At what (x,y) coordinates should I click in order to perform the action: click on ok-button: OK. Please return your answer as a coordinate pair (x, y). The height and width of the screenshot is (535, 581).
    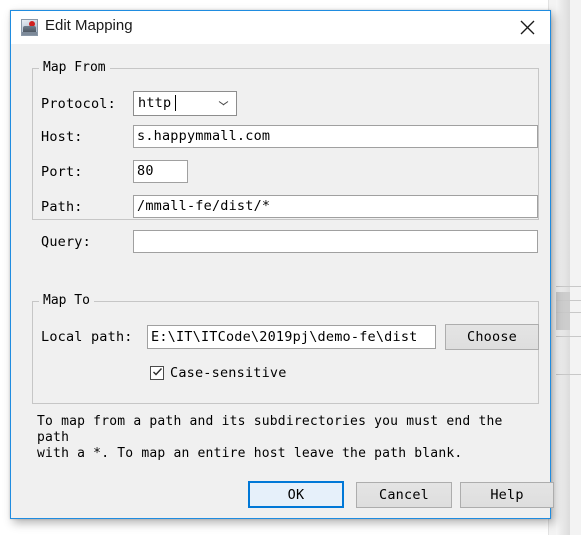
    Looking at the image, I should click on (296, 494).